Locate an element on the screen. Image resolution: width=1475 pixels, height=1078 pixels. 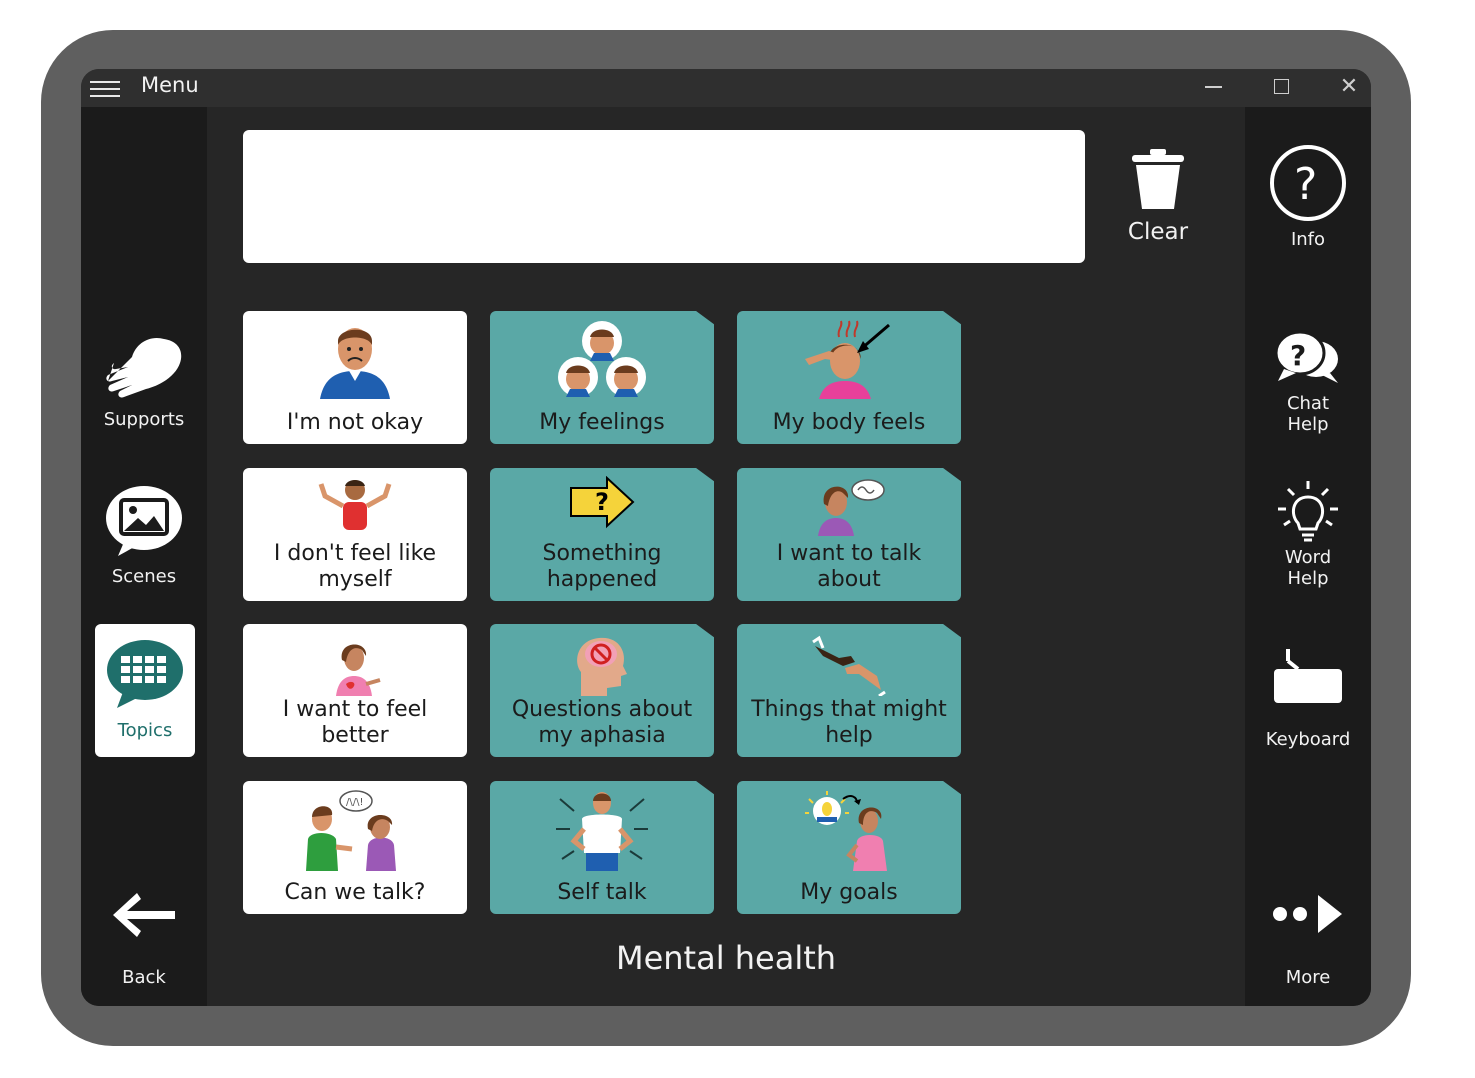
clear-button: Clear is located at coordinates (1158, 196).